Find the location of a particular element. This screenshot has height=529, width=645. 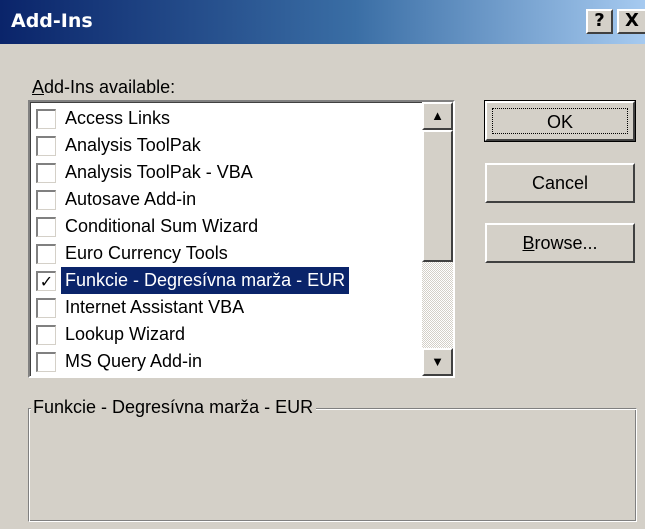

list-item-selected: ✓ Funkcie - Degresívna marža - EUR is located at coordinates (225, 280).